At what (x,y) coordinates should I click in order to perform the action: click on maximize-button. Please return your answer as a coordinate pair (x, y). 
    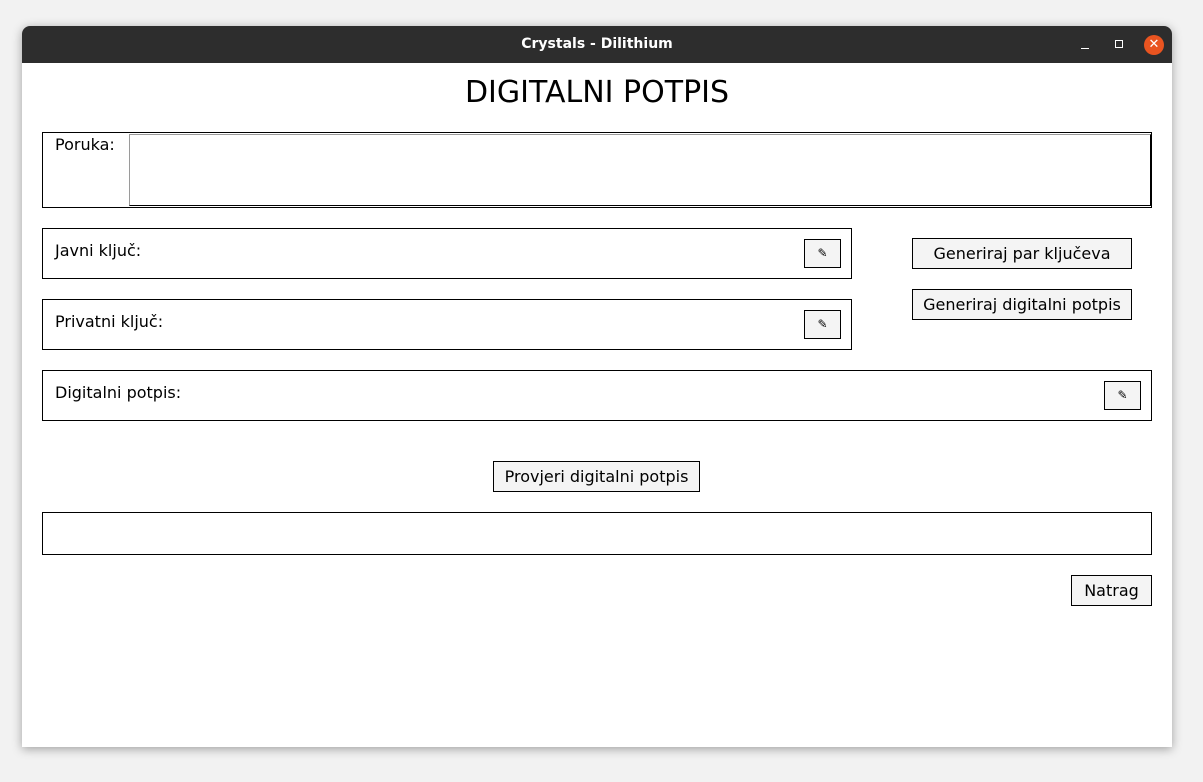
    Looking at the image, I should click on (1120, 44).